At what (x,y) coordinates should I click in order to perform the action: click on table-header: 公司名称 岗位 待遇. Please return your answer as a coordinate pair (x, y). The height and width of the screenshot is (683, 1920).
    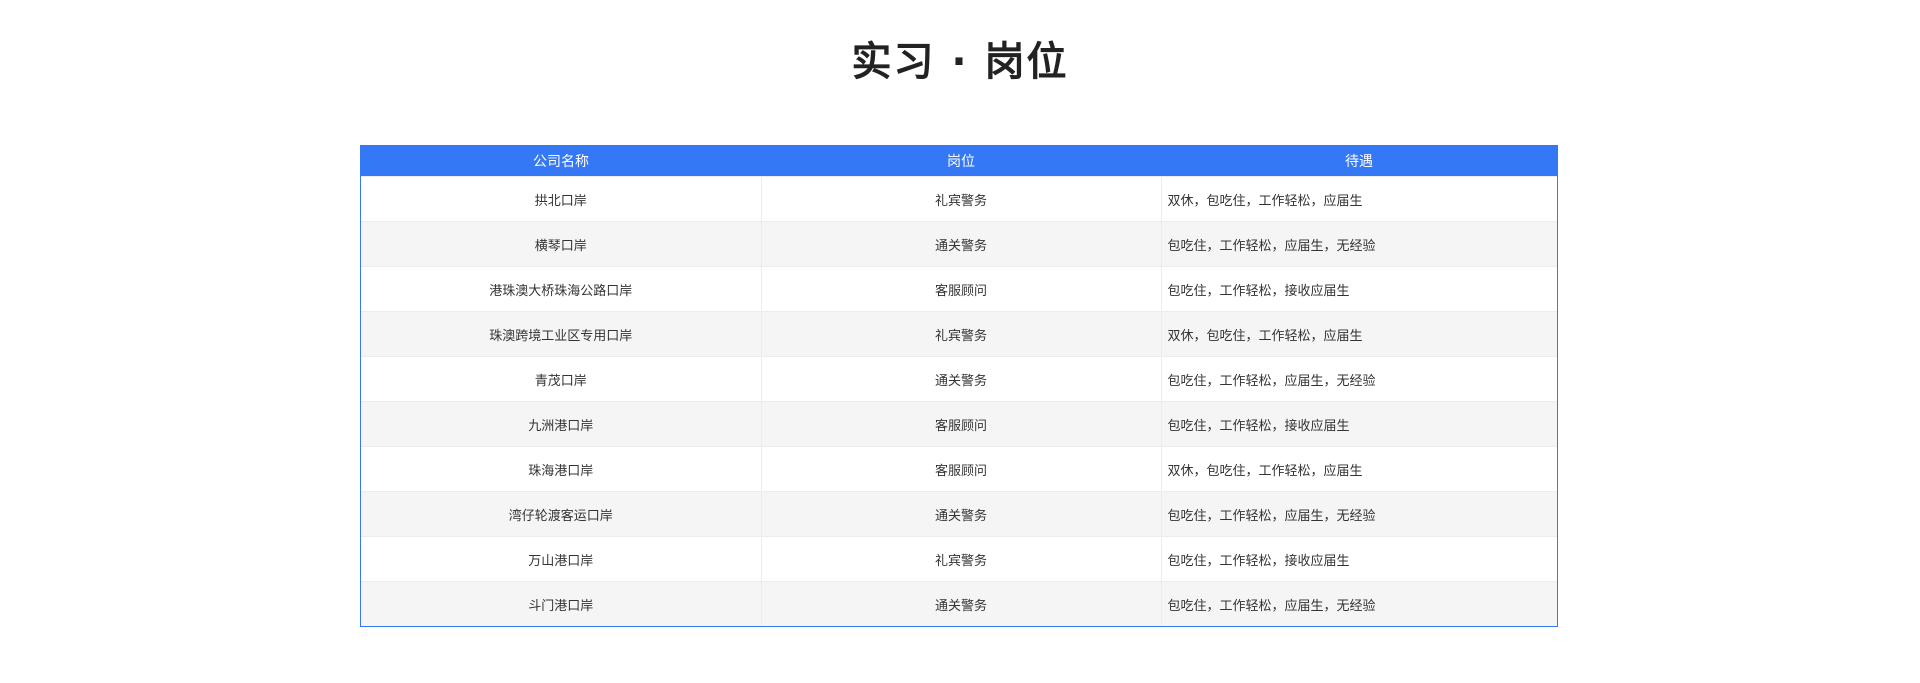
    Looking at the image, I should click on (959, 161).